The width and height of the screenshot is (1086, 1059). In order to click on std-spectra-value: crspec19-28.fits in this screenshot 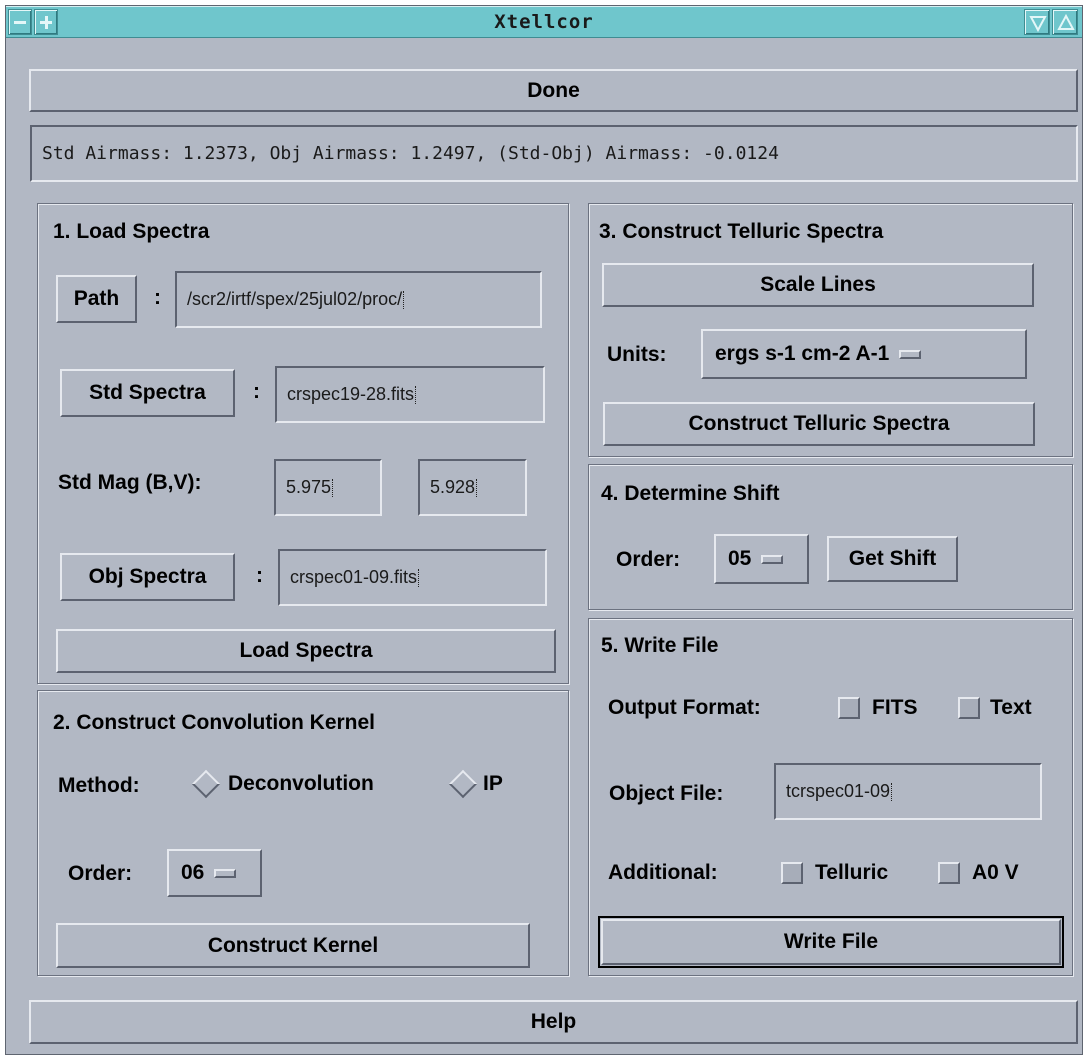, I will do `click(351, 394)`.